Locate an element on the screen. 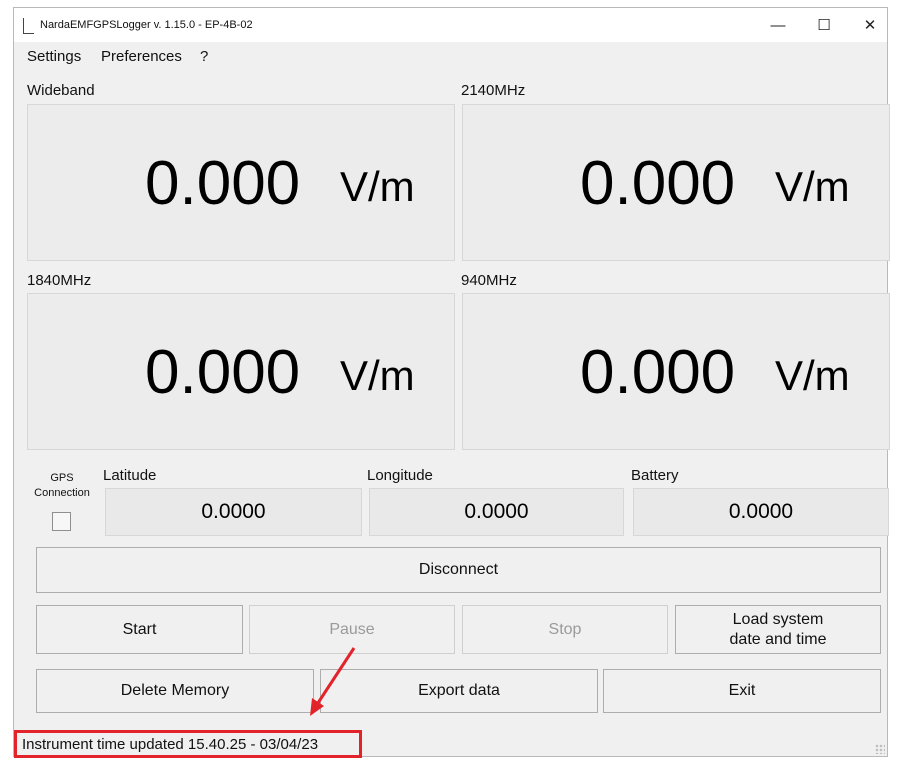 The width and height of the screenshot is (901, 761). disconnect-button: Disconnect is located at coordinates (458, 570).